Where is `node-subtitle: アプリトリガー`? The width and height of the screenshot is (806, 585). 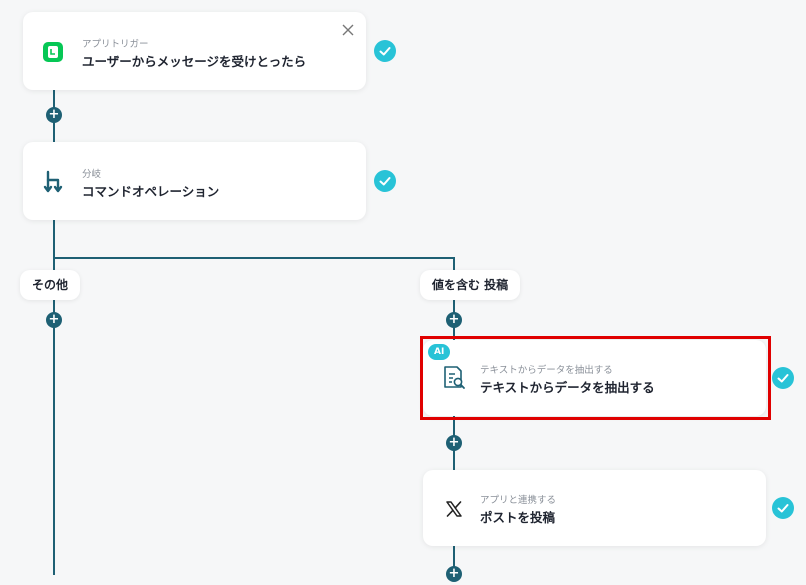 node-subtitle: アプリトリガー is located at coordinates (115, 44).